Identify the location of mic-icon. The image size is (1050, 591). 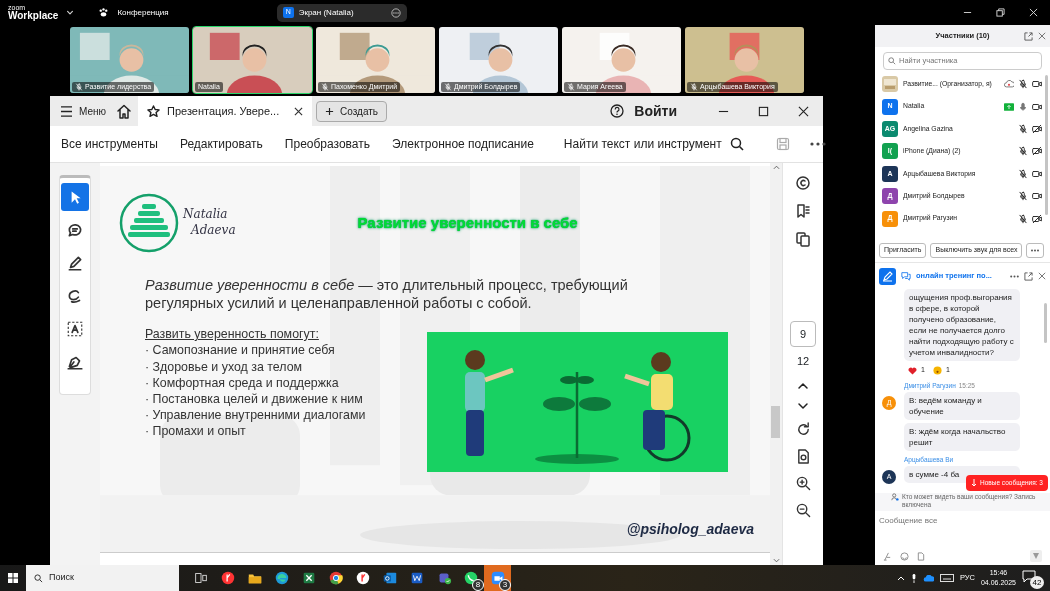
(913, 578).